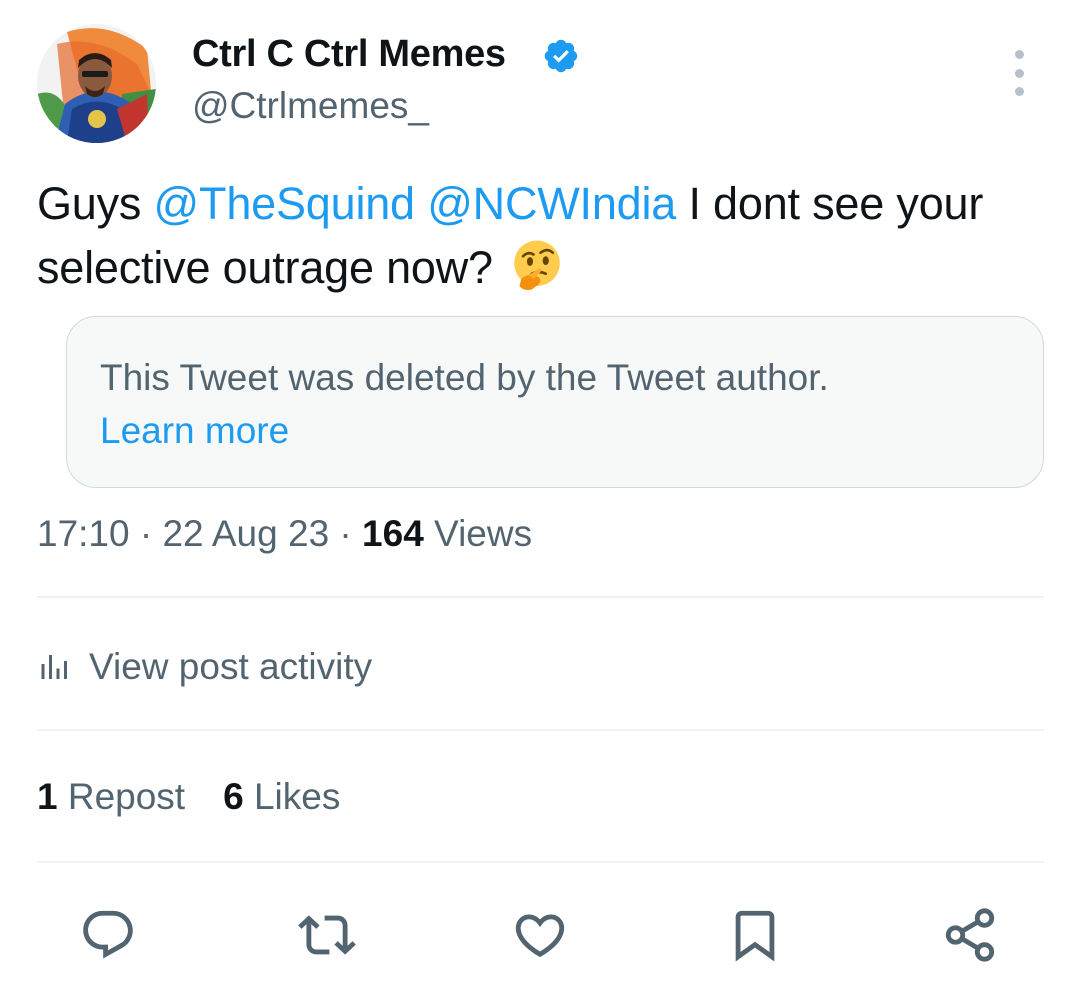 This screenshot has width=1080, height=1006. I want to click on repost-button, so click(327, 935).